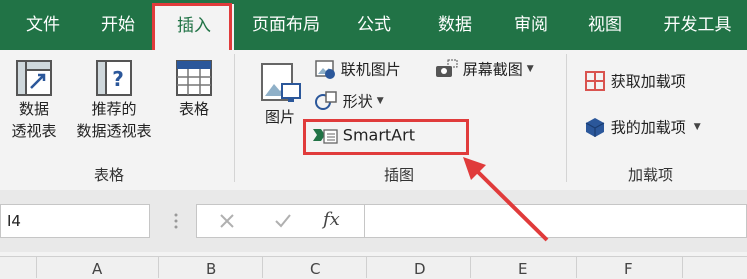  What do you see at coordinates (420, 269) in the screenshot?
I see `column-header: D` at bounding box center [420, 269].